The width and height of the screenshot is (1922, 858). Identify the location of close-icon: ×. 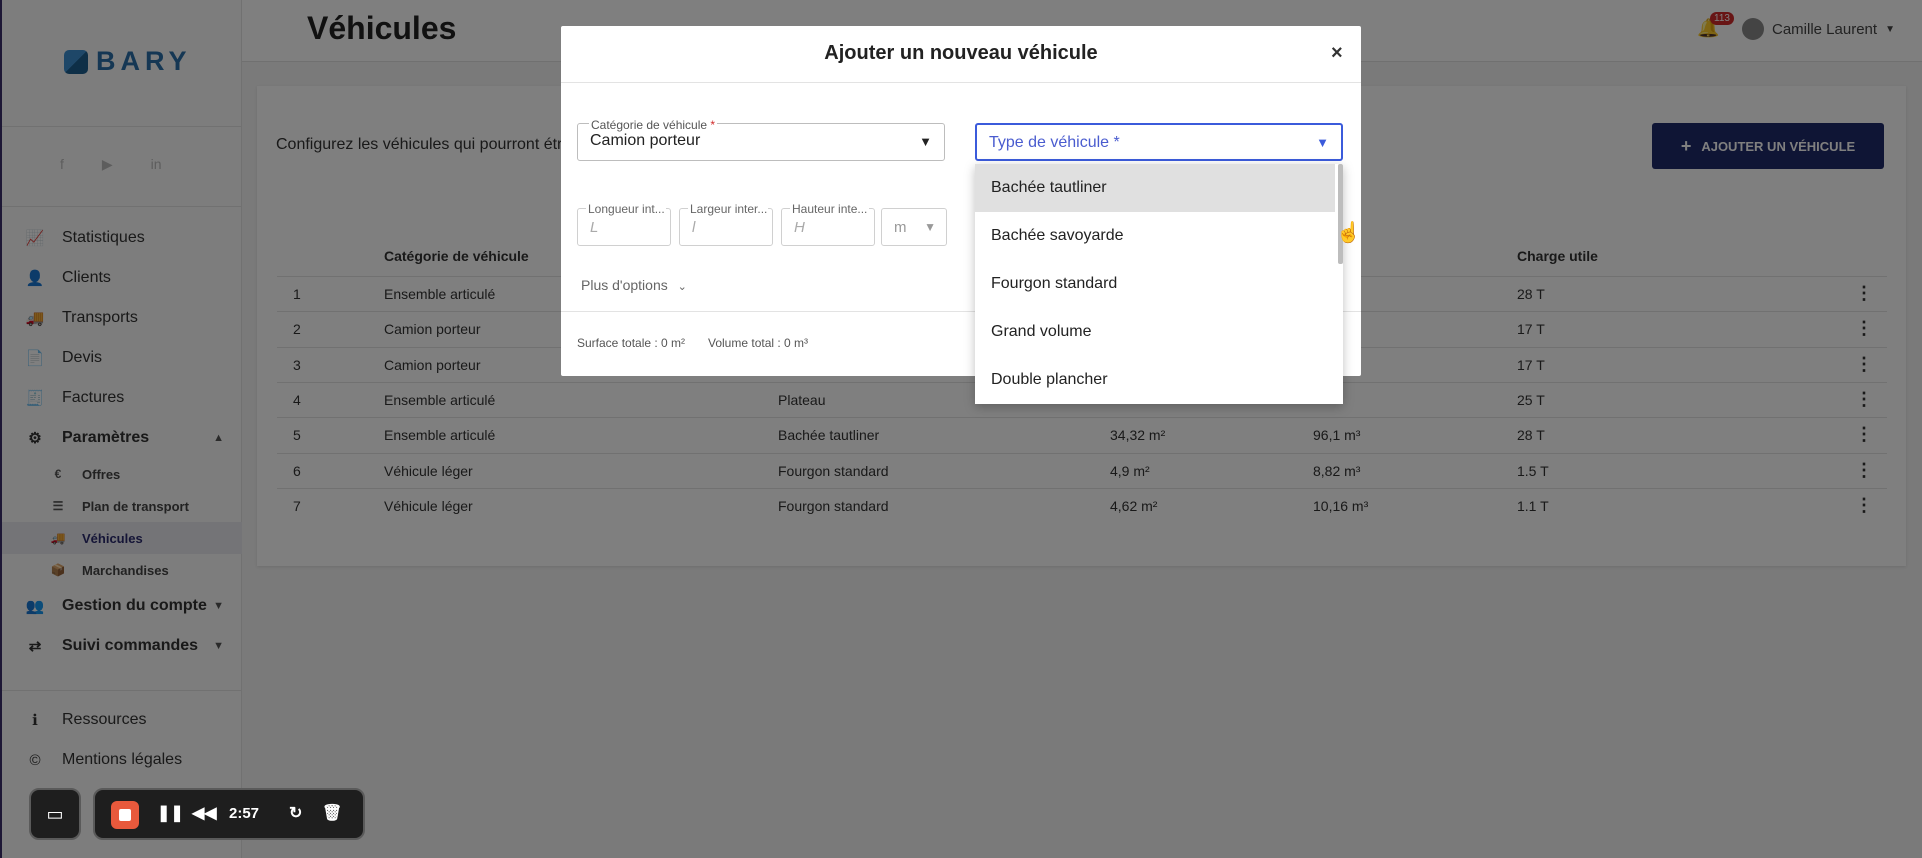
(1337, 53).